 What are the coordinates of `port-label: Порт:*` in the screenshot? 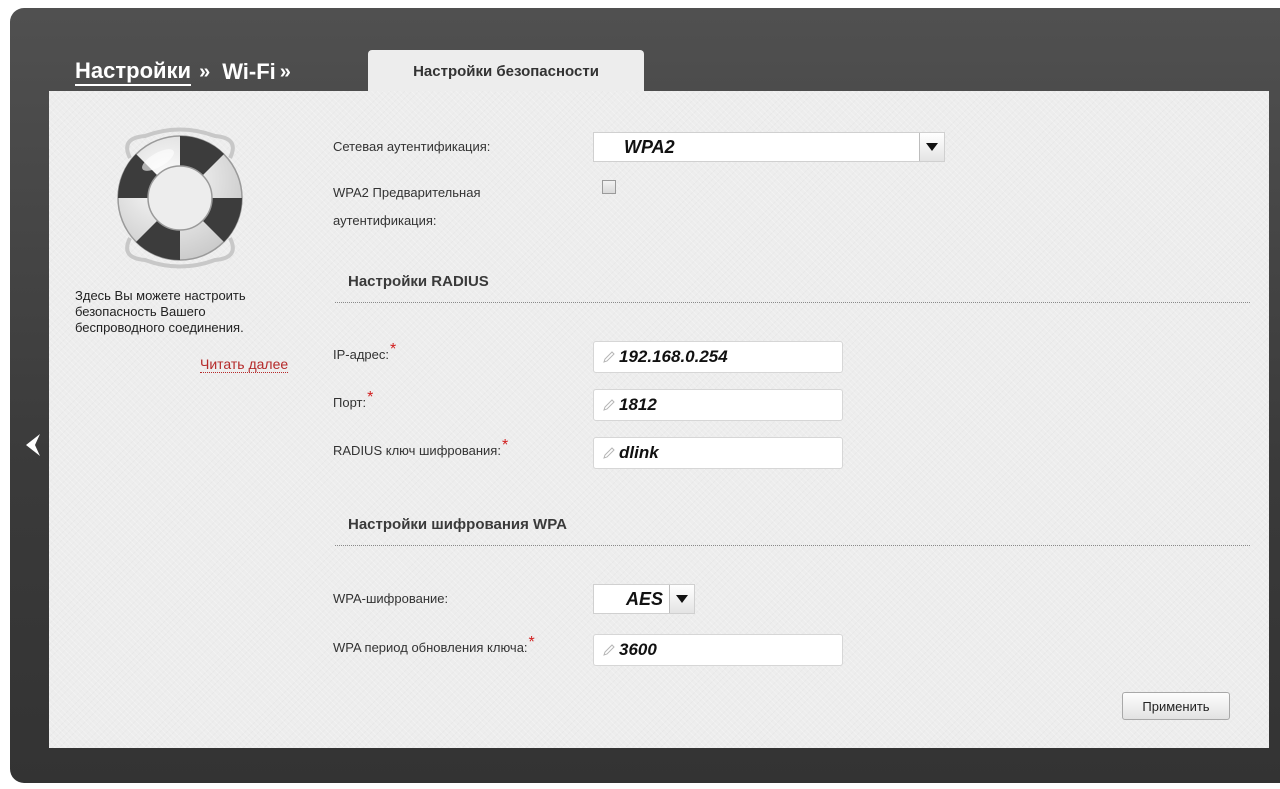 It's located at (353, 401).